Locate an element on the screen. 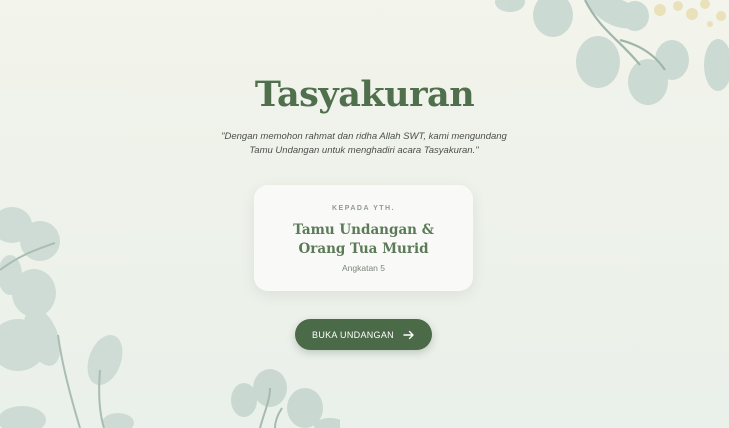  arrow-right-icon is located at coordinates (409, 335).